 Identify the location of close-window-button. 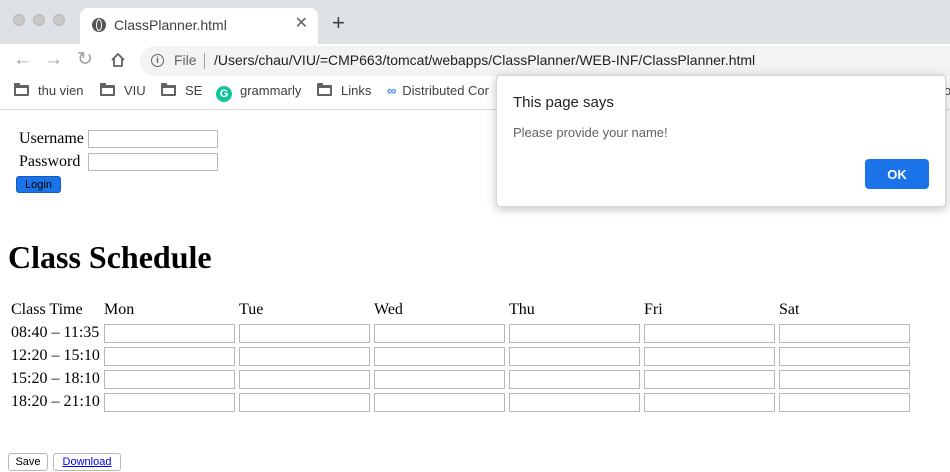
(19, 20).